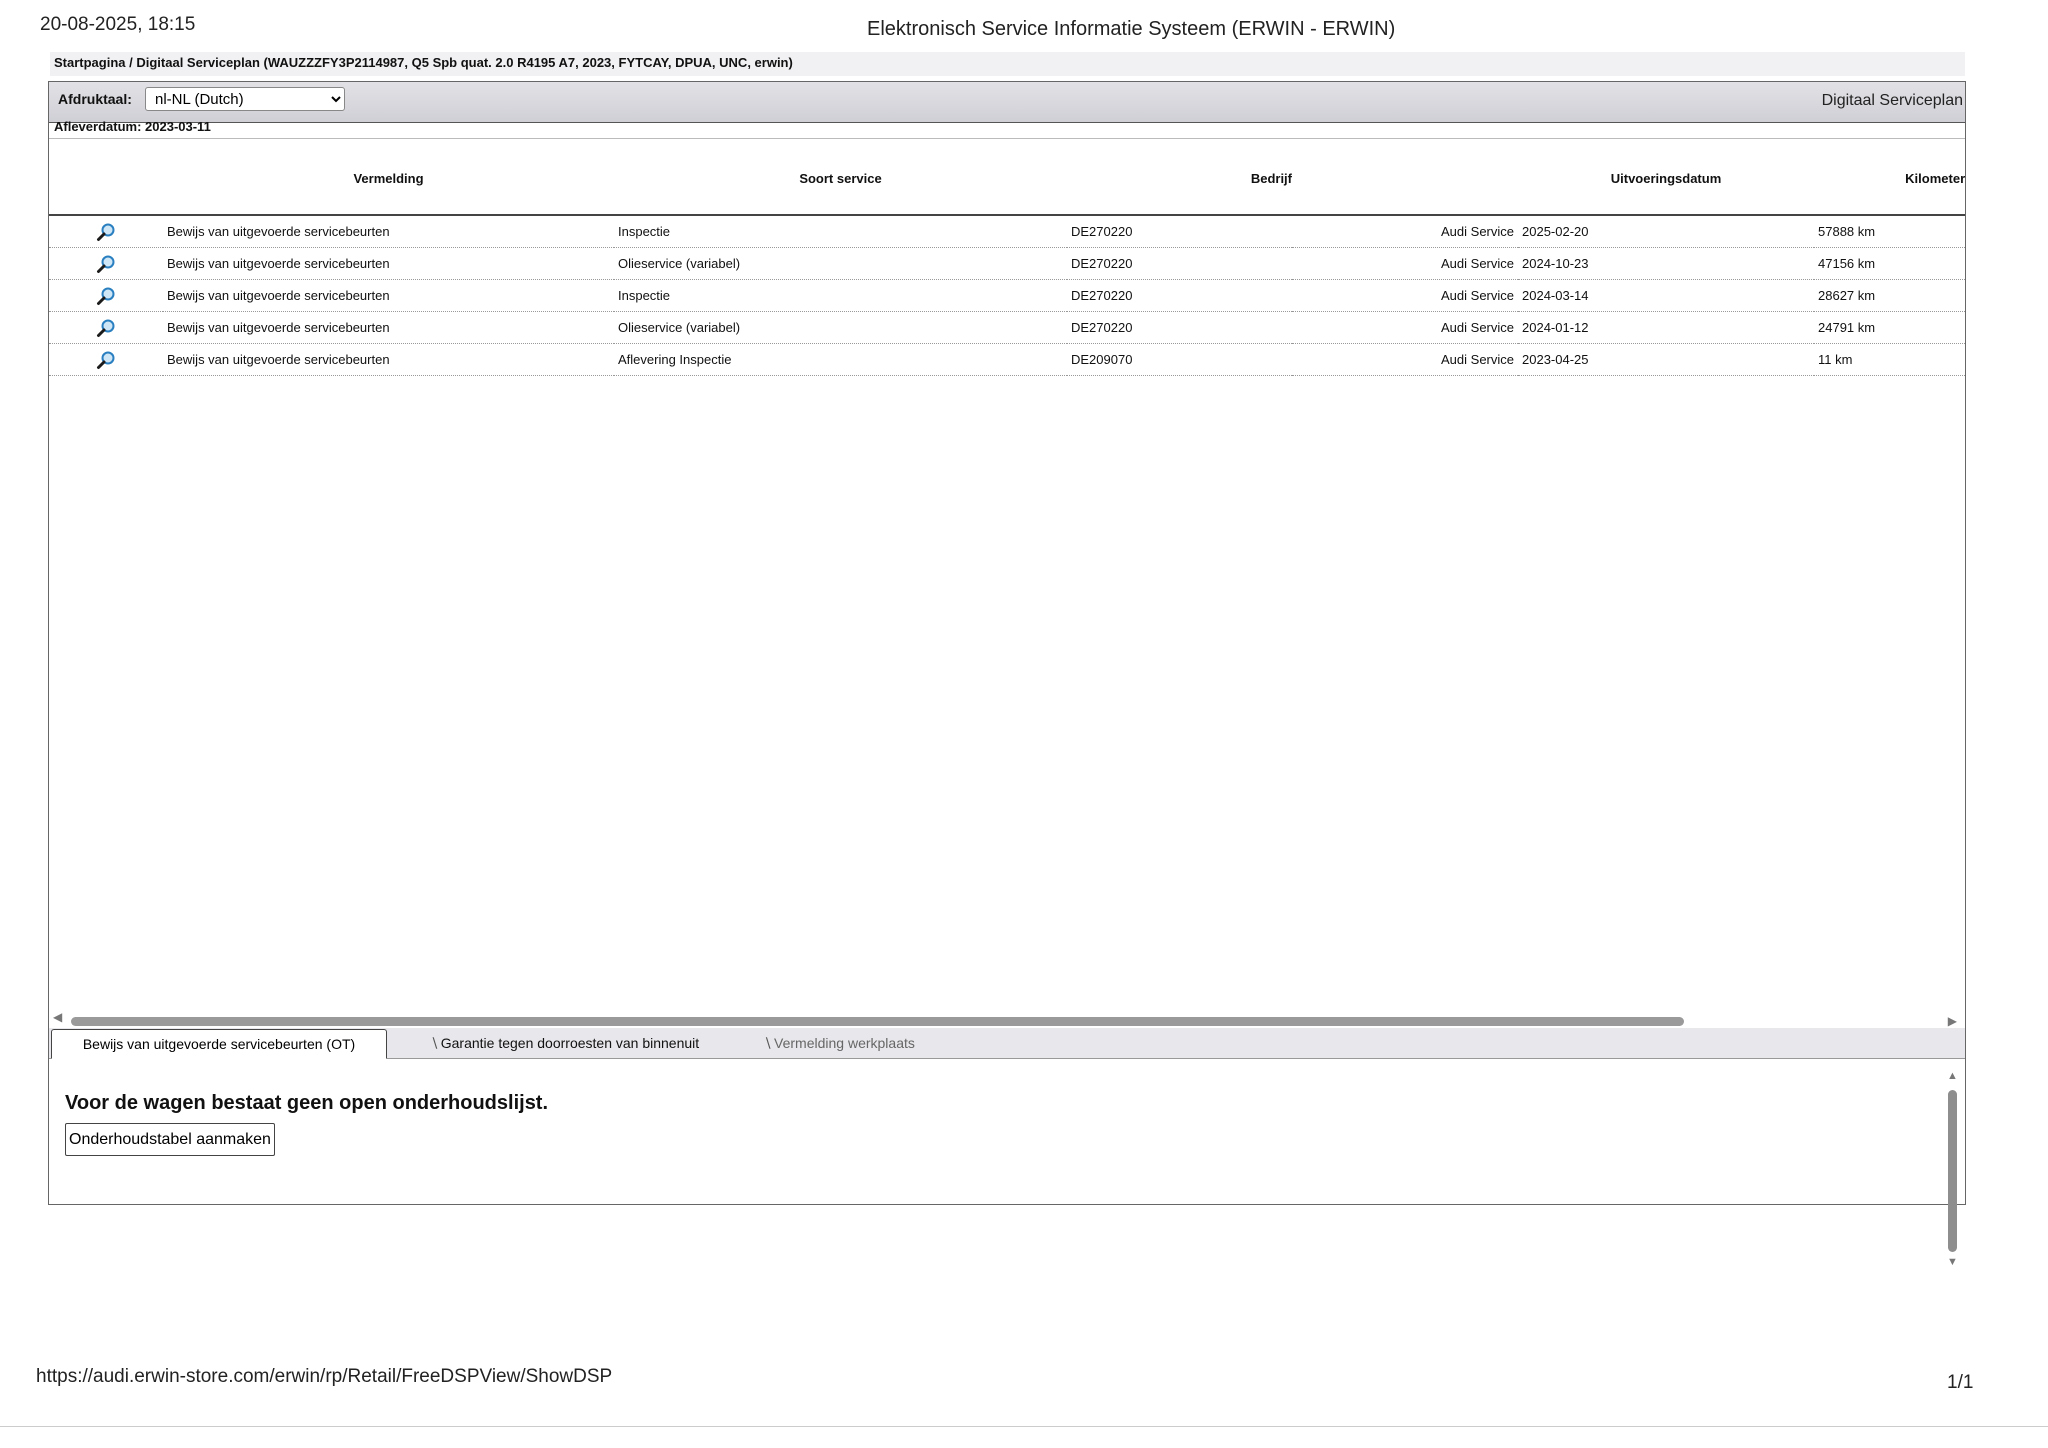 This screenshot has height=1448, width=2048. Describe the element at coordinates (1952, 1021) in the screenshot. I see `scroll-right-icon: ▶` at that location.